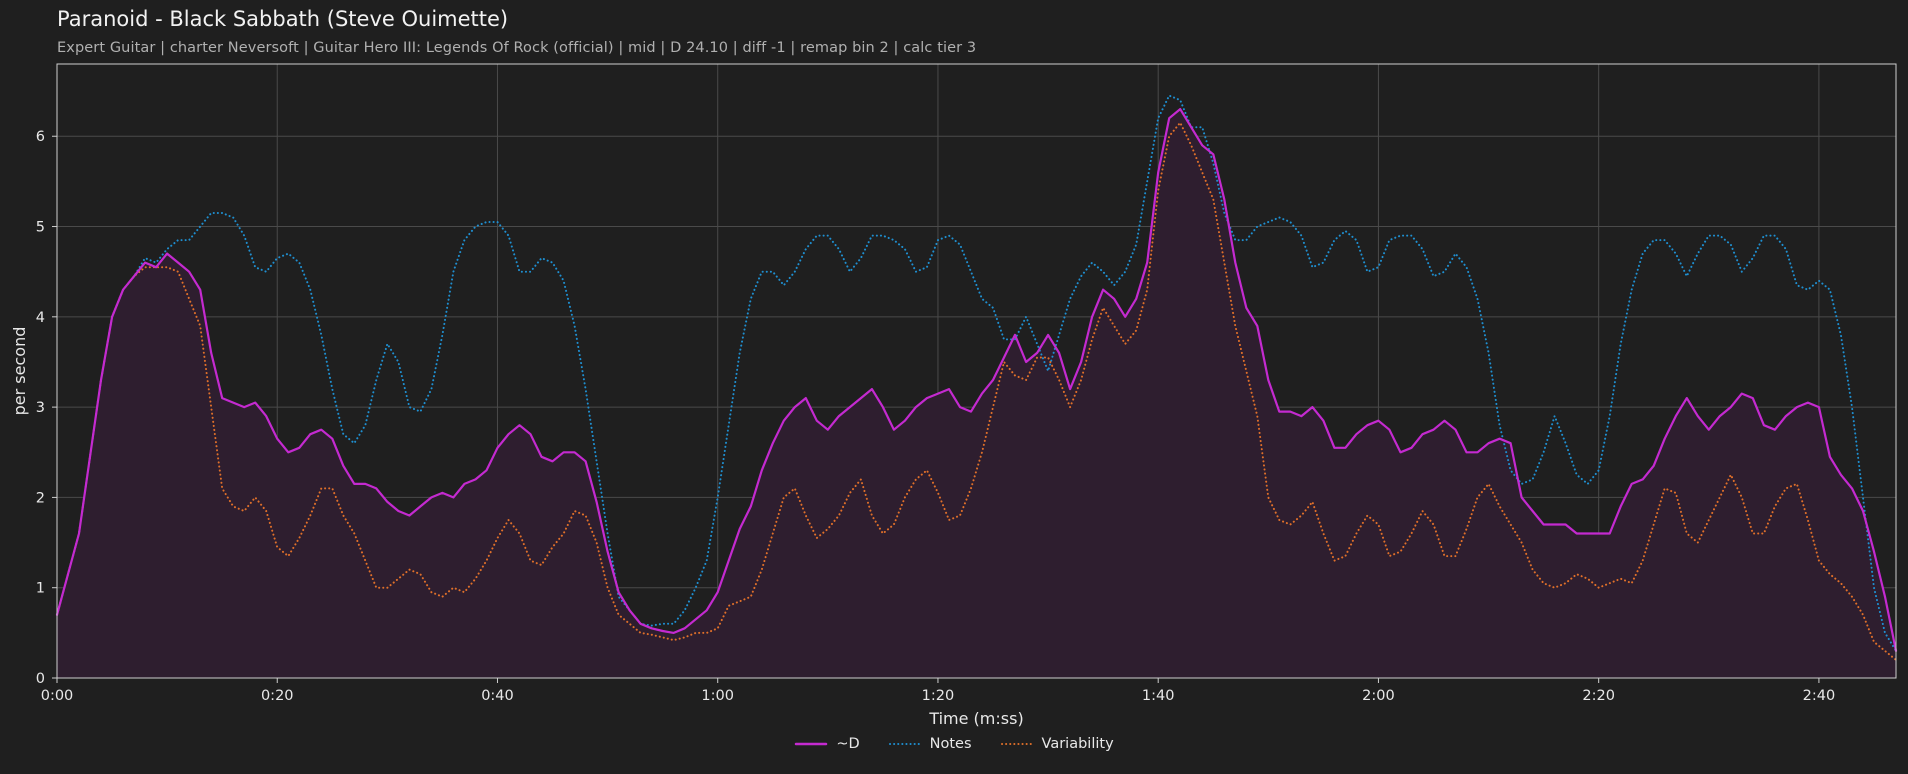  Describe the element at coordinates (1598, 696) in the screenshot. I see `x-tick-label: 2:20` at that location.